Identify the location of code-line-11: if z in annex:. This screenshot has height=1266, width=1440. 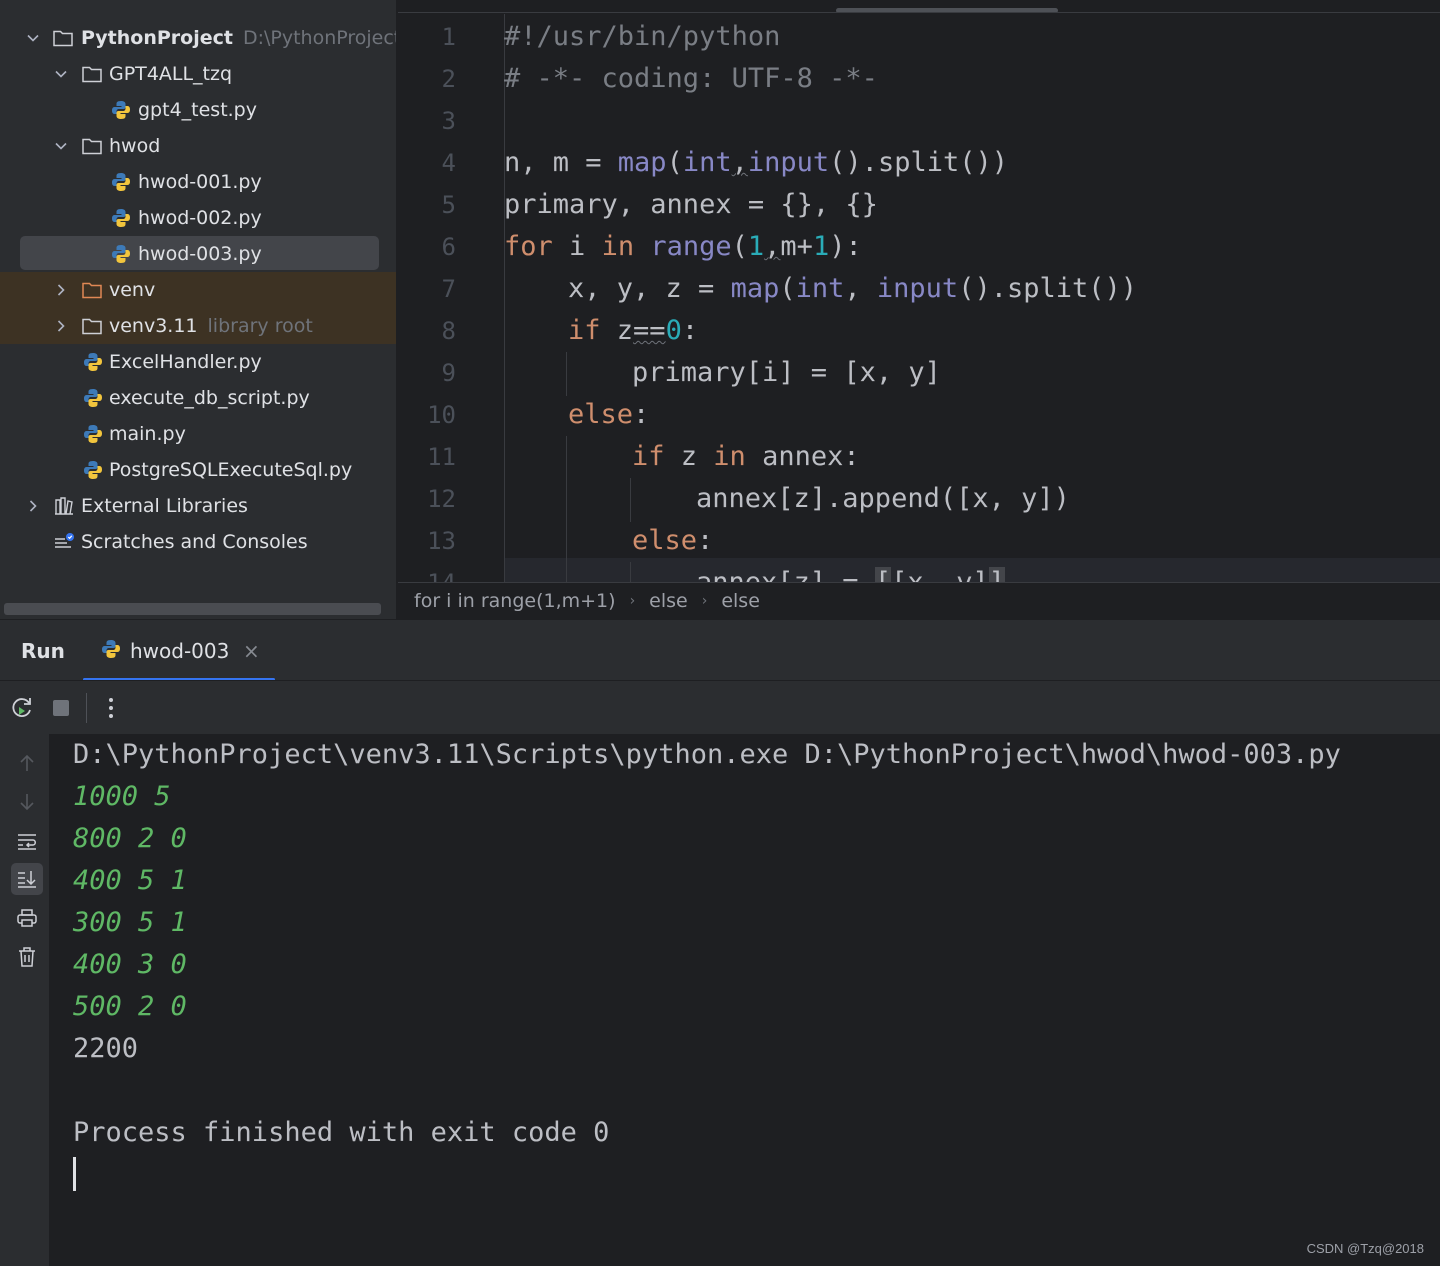
(746, 456).